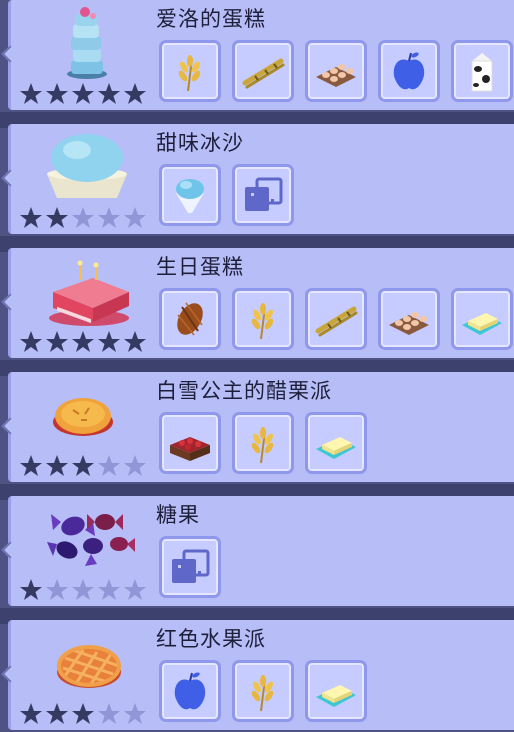 The width and height of the screenshot is (514, 732). I want to click on recipe-card: 糖果, so click(261, 551).